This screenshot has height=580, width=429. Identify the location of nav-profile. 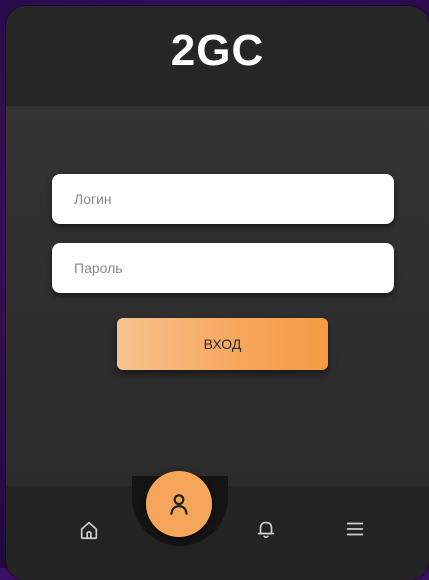
(179, 504).